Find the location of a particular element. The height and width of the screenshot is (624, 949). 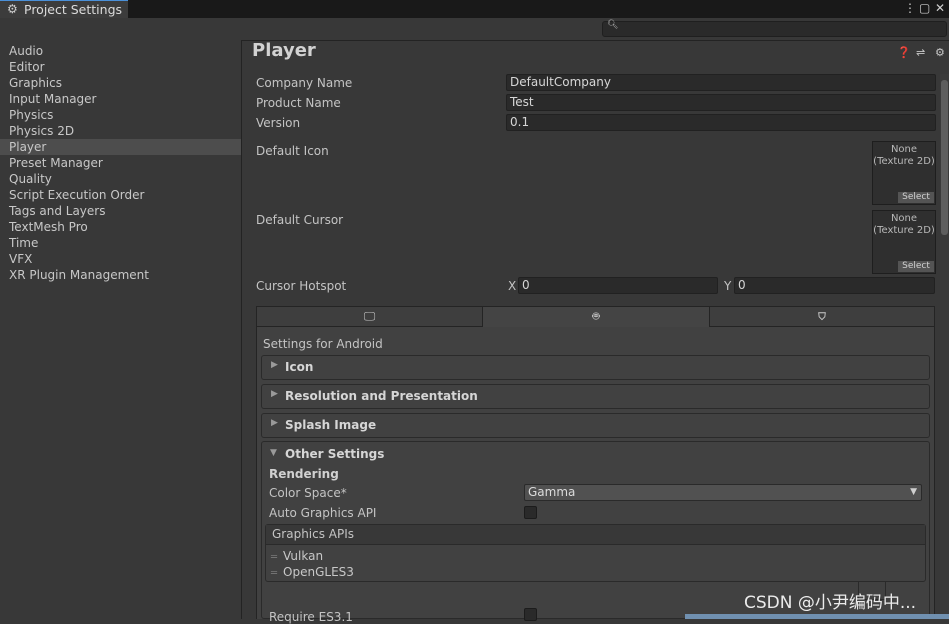

html5-icon: ⛉ is located at coordinates (822, 317).